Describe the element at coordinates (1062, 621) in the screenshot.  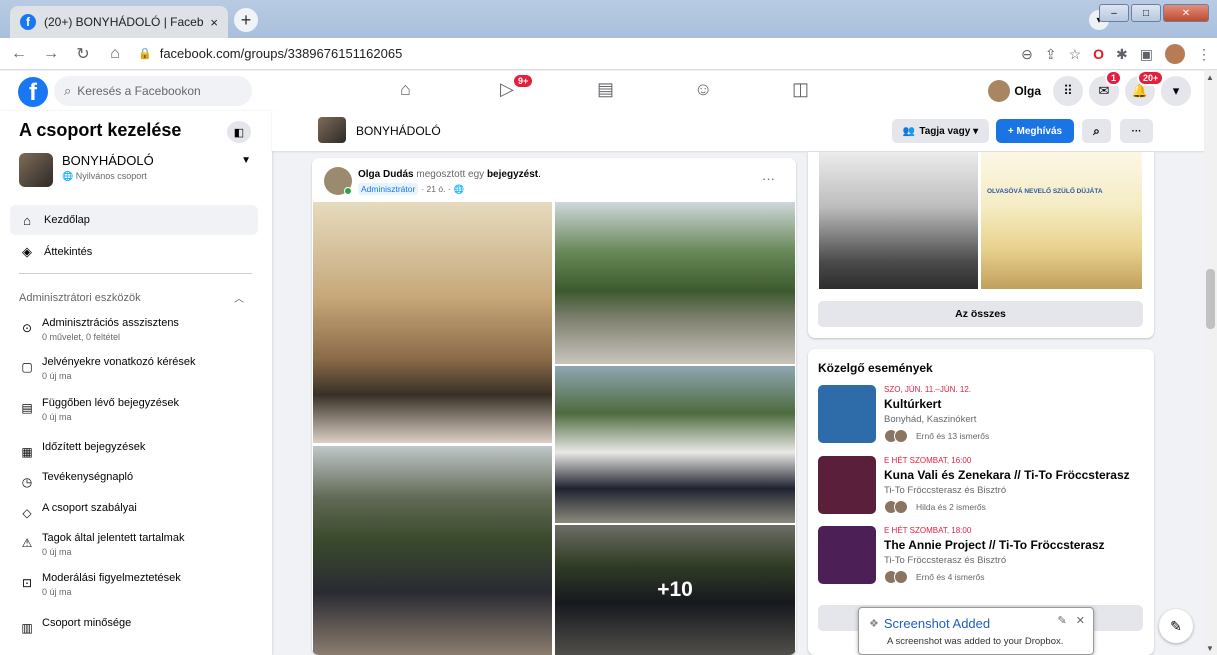
I see `pin-icon: ✎` at that location.